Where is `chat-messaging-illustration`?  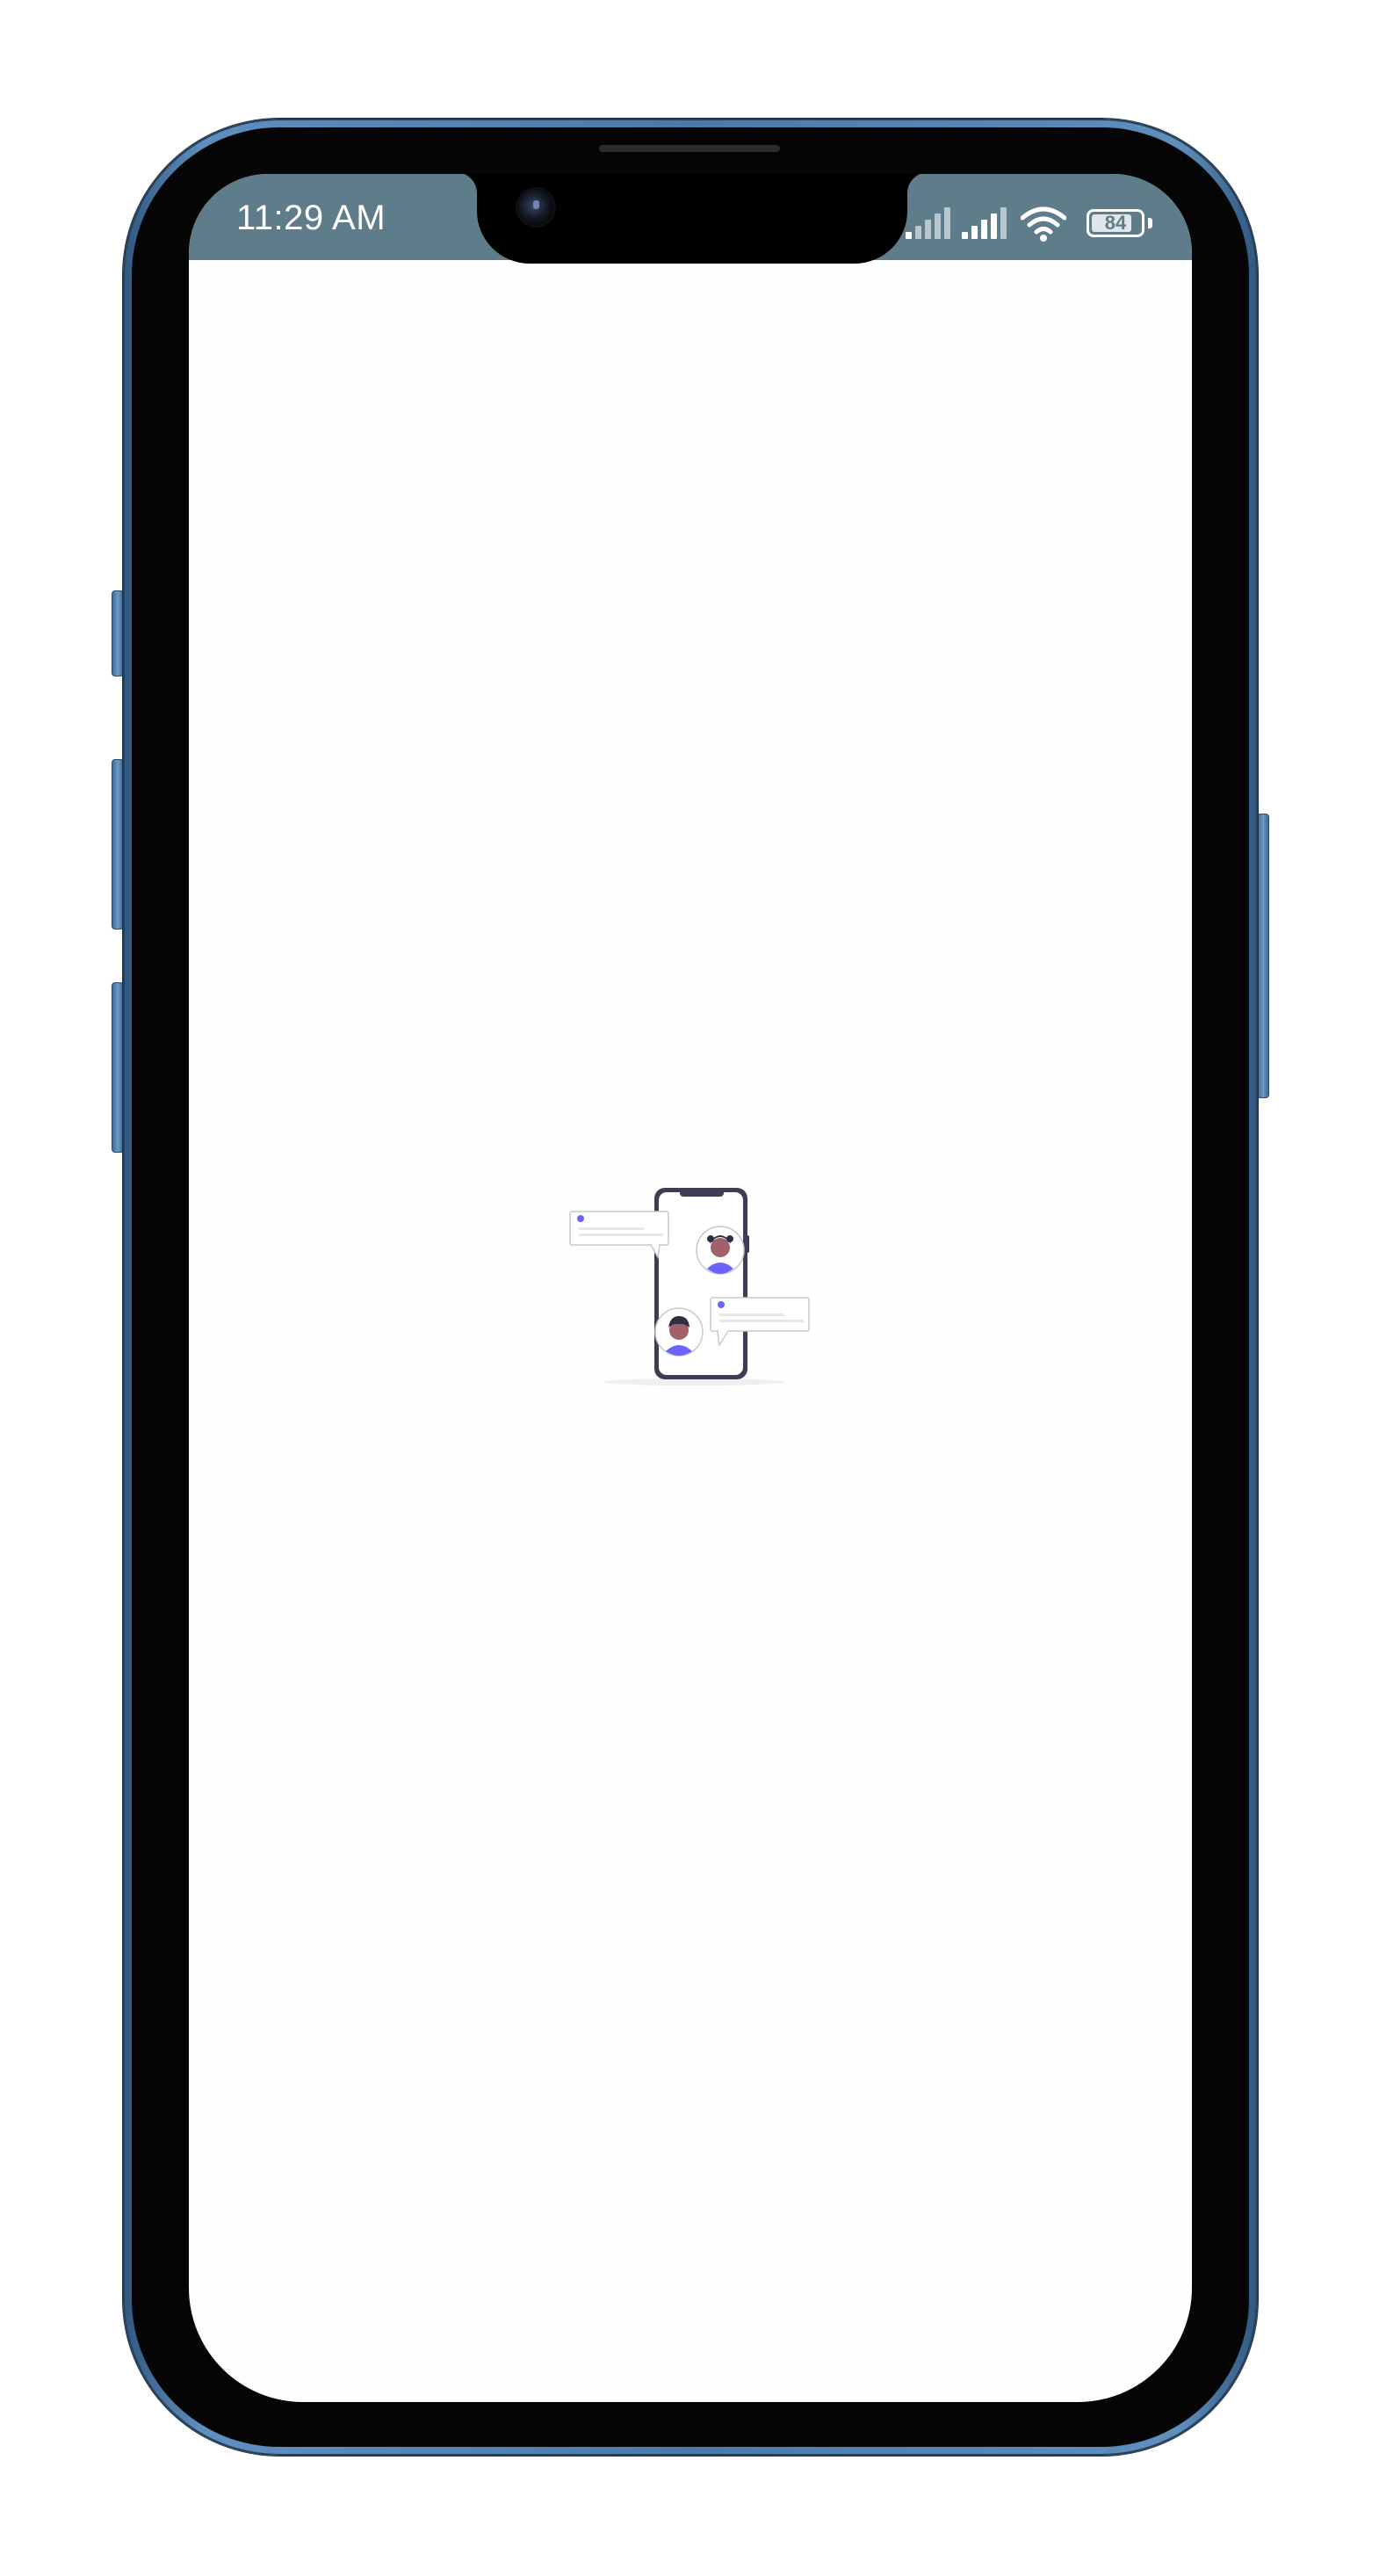
chat-messaging-illustration is located at coordinates (689, 1287).